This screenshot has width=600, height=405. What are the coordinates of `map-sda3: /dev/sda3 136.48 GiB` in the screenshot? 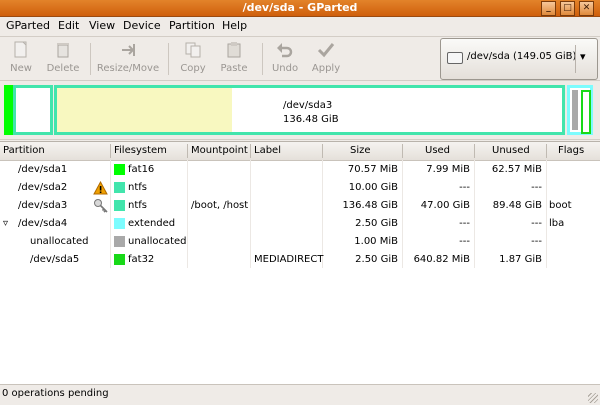 It's located at (309, 110).